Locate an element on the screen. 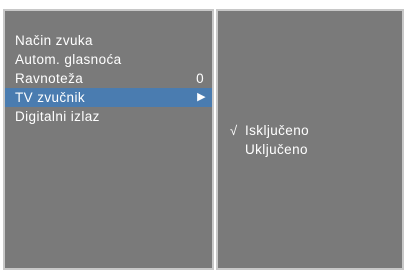  menu-item-tv-speaker: TV zvučnik ▶ is located at coordinates (108, 97).